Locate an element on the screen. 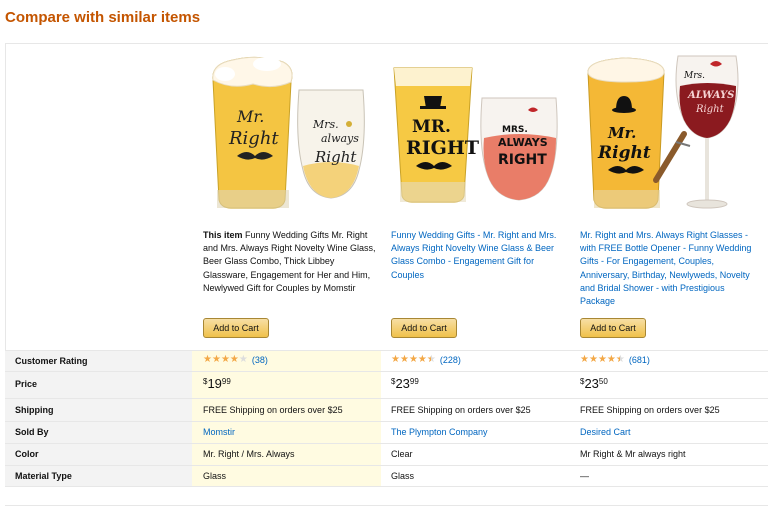  price-whole: 19 is located at coordinates (214, 383).